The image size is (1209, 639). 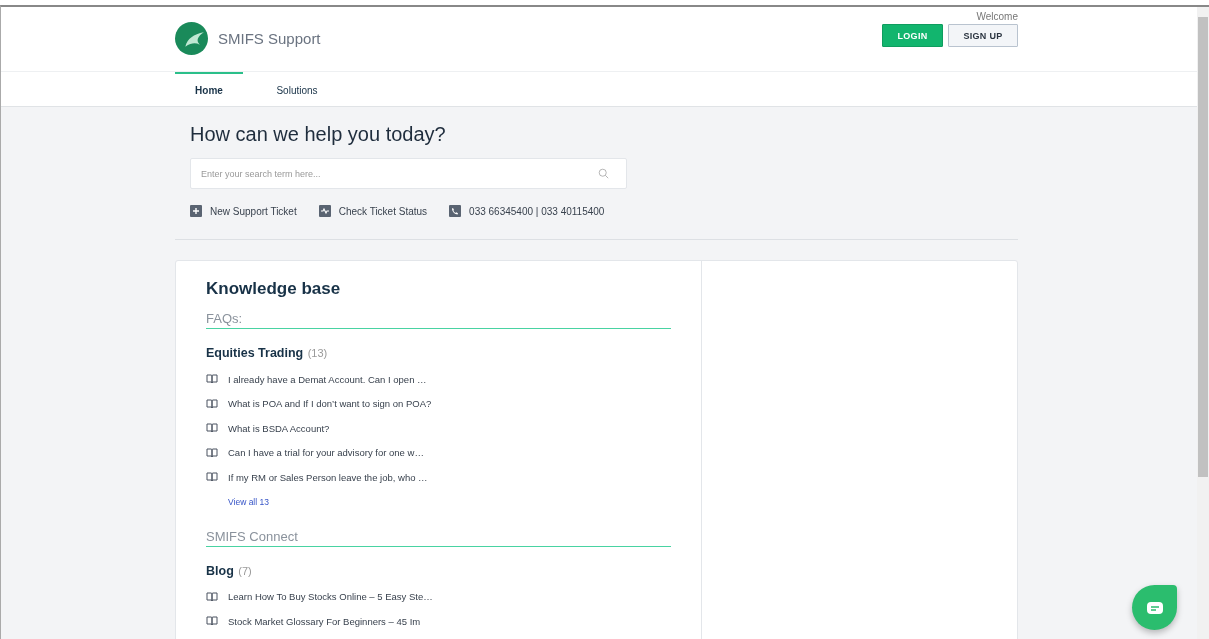 What do you see at coordinates (983, 35) in the screenshot?
I see `signup-button: SIGN UP` at bounding box center [983, 35].